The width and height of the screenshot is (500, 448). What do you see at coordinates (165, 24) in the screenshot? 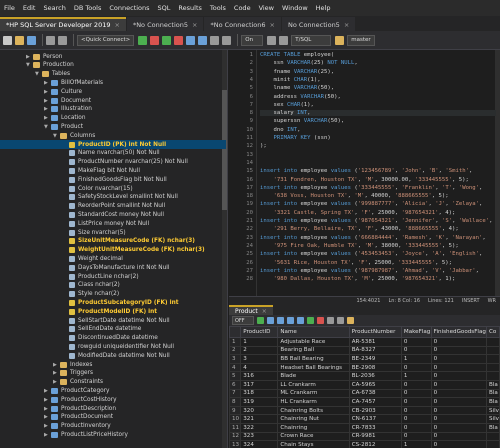
I see `document-tab: *No Connection5 ×` at bounding box center [165, 24].